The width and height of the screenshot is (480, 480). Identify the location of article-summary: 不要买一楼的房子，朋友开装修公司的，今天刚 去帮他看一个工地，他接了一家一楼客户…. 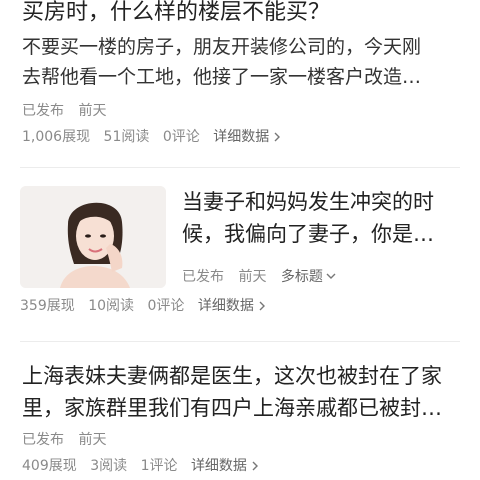
(242, 62).